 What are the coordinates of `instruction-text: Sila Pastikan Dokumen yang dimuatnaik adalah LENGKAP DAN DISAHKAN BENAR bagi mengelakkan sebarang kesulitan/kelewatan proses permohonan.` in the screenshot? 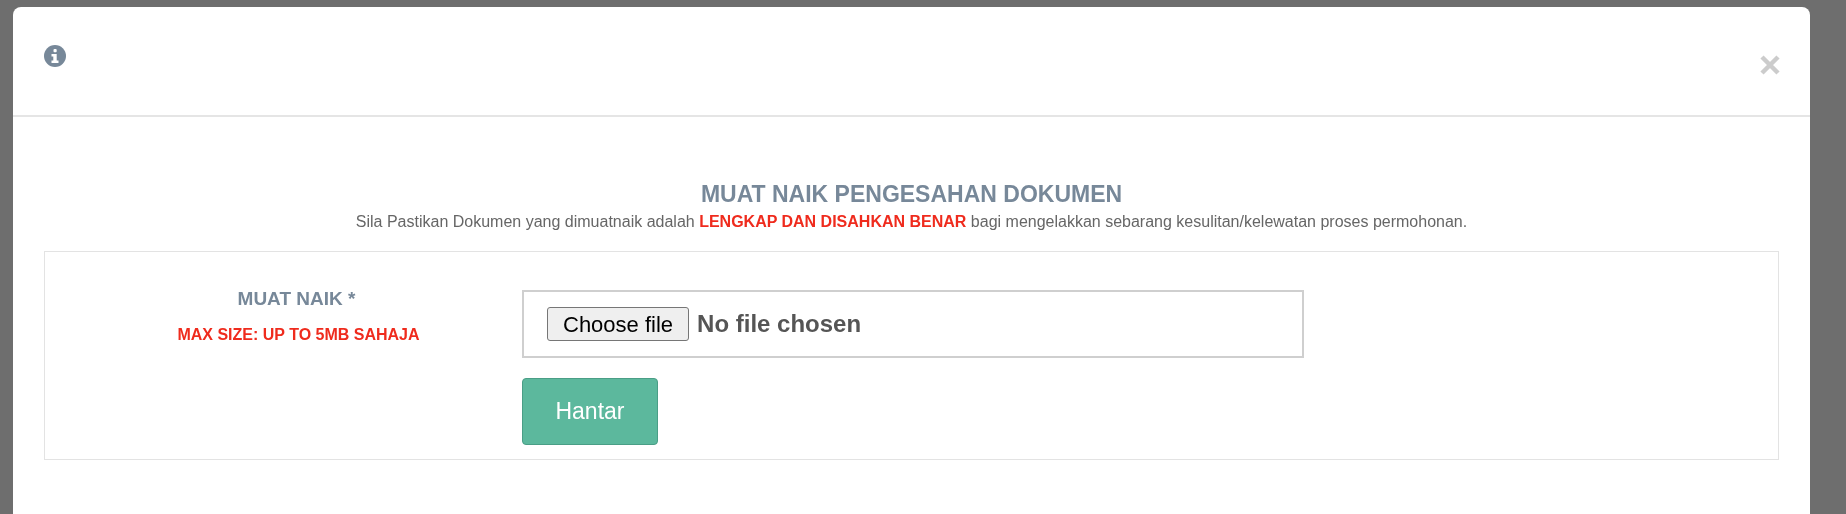 It's located at (911, 222).